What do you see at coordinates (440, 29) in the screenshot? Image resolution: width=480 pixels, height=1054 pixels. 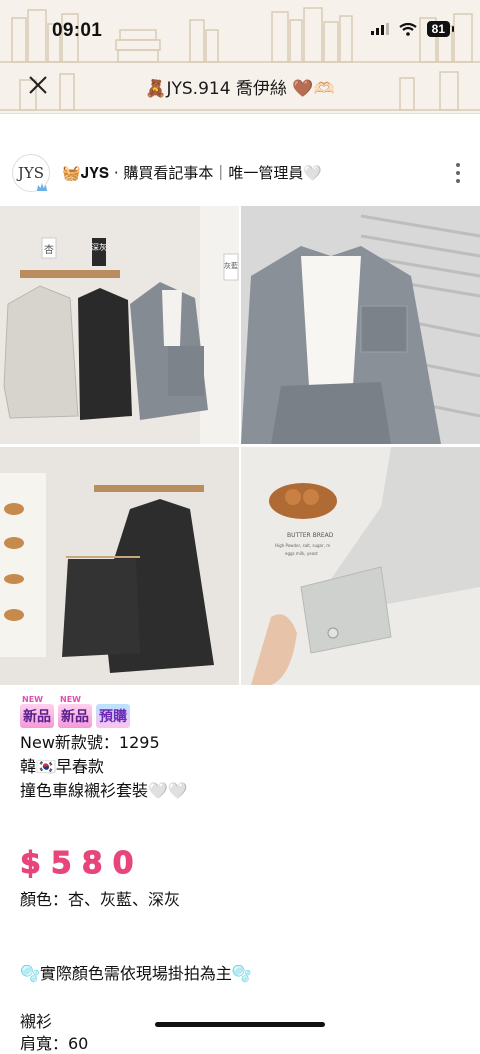 I see `battery-indicator: 81` at bounding box center [440, 29].